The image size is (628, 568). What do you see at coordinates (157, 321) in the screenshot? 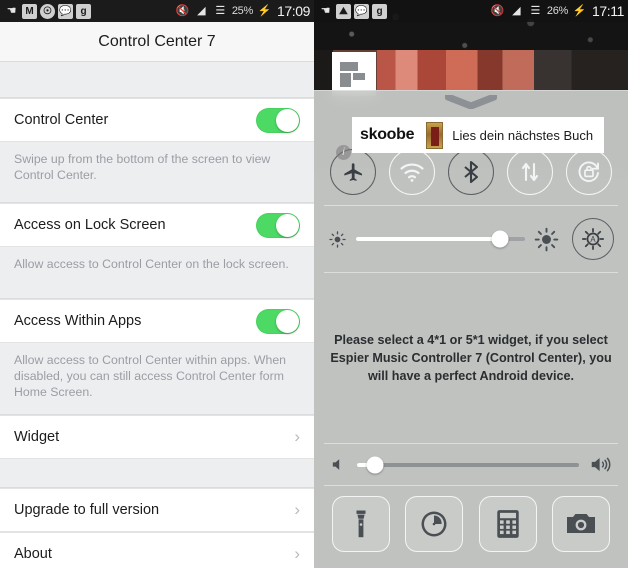
I see `setting-row-access-within-apps: Access Within Apps` at bounding box center [157, 321].